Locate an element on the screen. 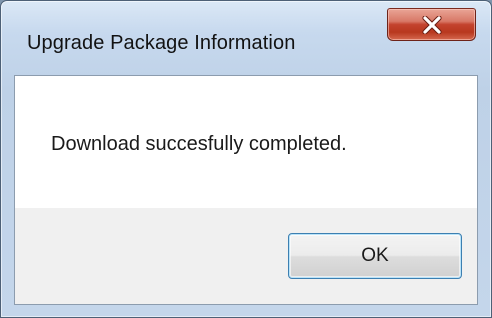 Image resolution: width=492 pixels, height=318 pixels. message-text: Download succesfully completed. is located at coordinates (199, 144).